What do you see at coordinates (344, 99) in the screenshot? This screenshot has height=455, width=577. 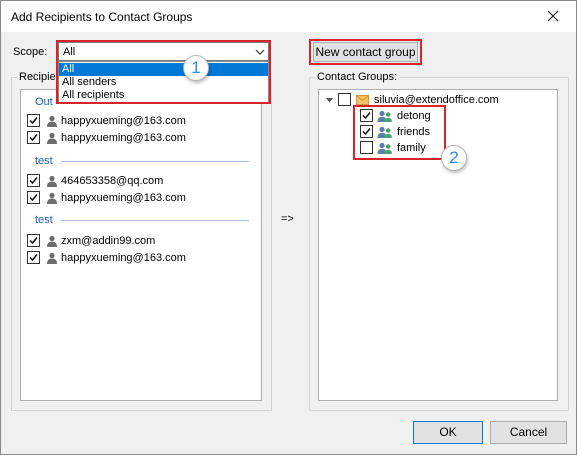 I see `root-checkbox` at bounding box center [344, 99].